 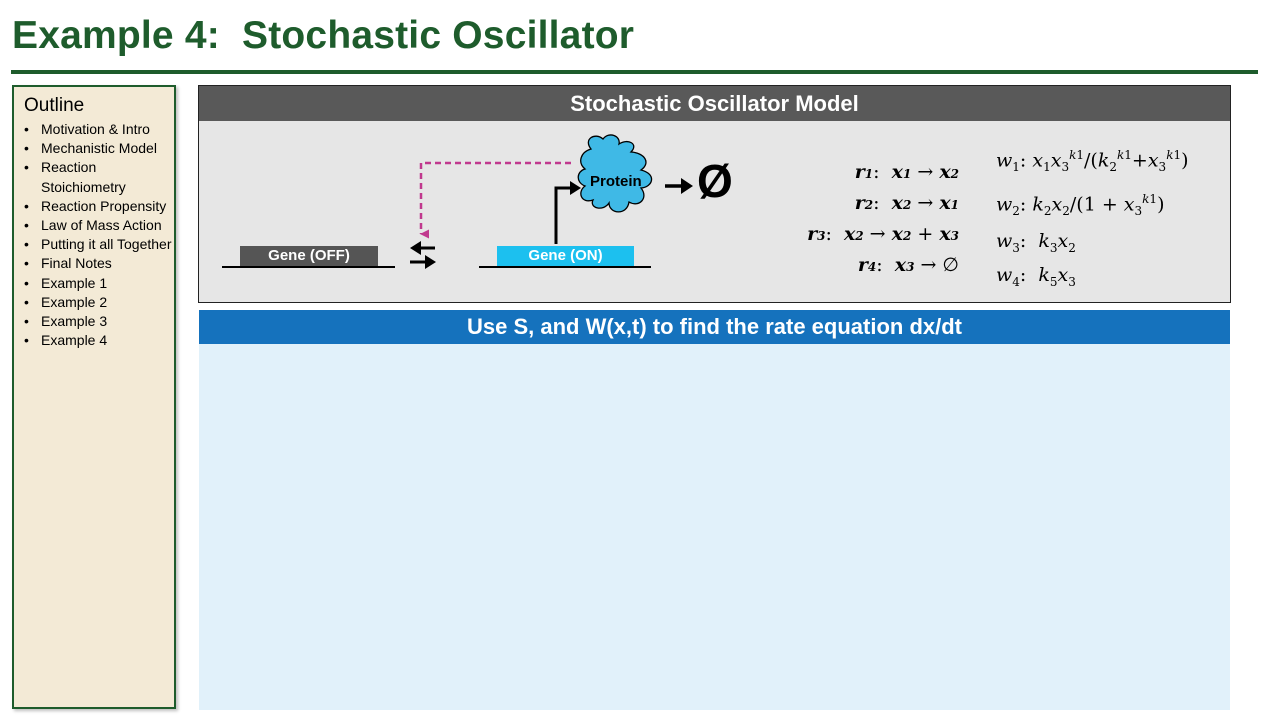 I want to click on feedback-arrow, so click(x=495, y=200).